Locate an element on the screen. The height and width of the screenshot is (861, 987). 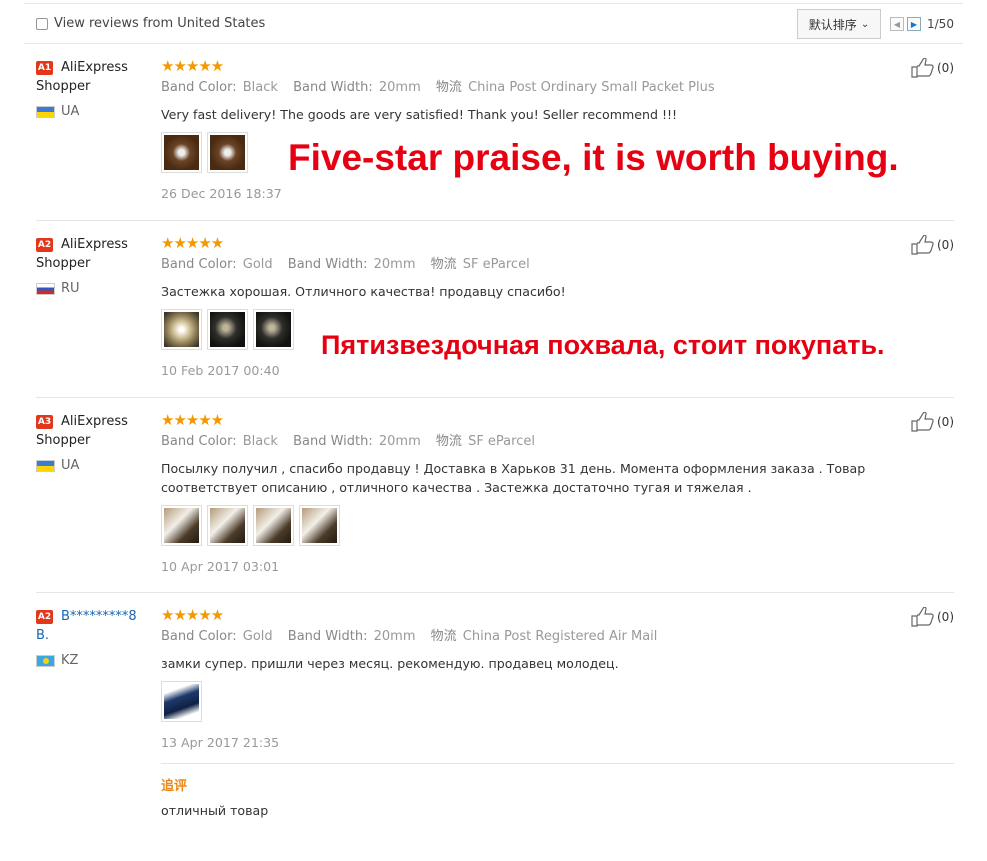
additional-review-divider is located at coordinates (557, 763).